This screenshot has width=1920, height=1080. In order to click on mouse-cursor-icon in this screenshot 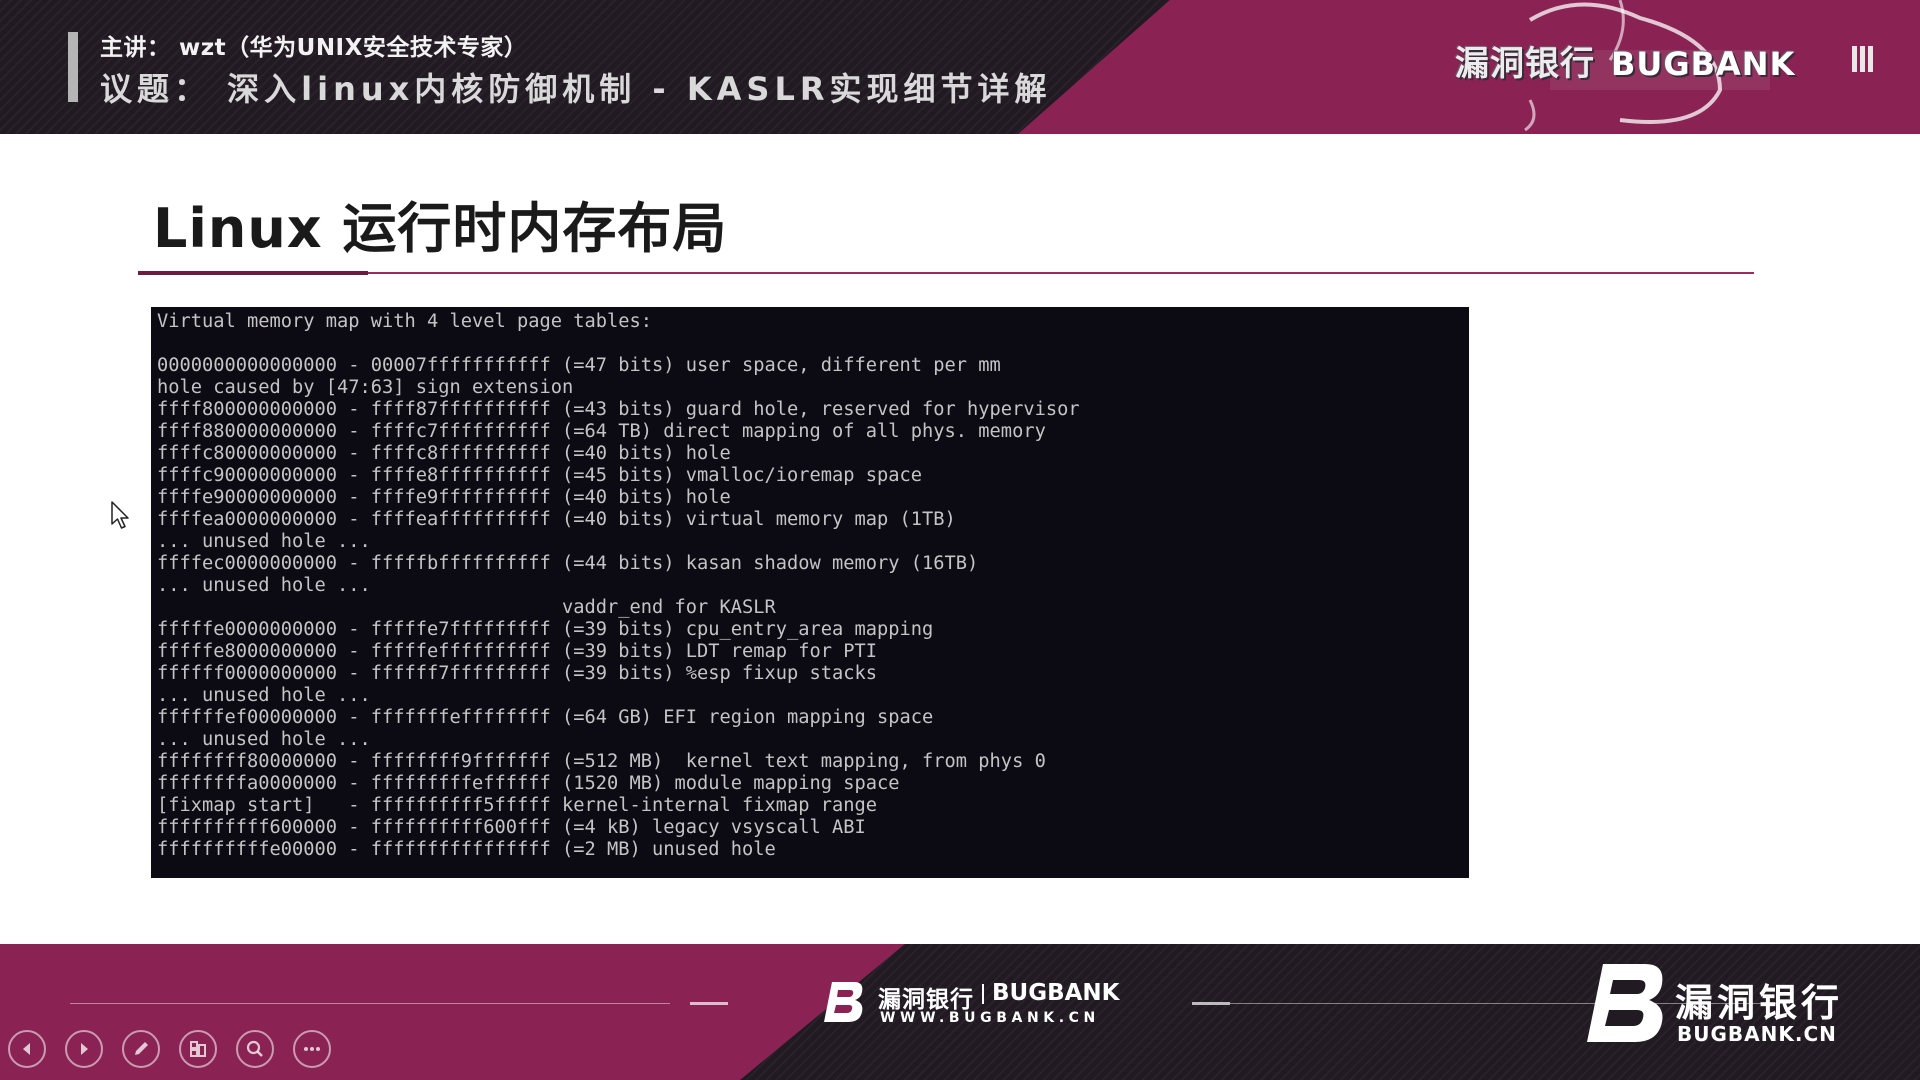, I will do `click(120, 515)`.